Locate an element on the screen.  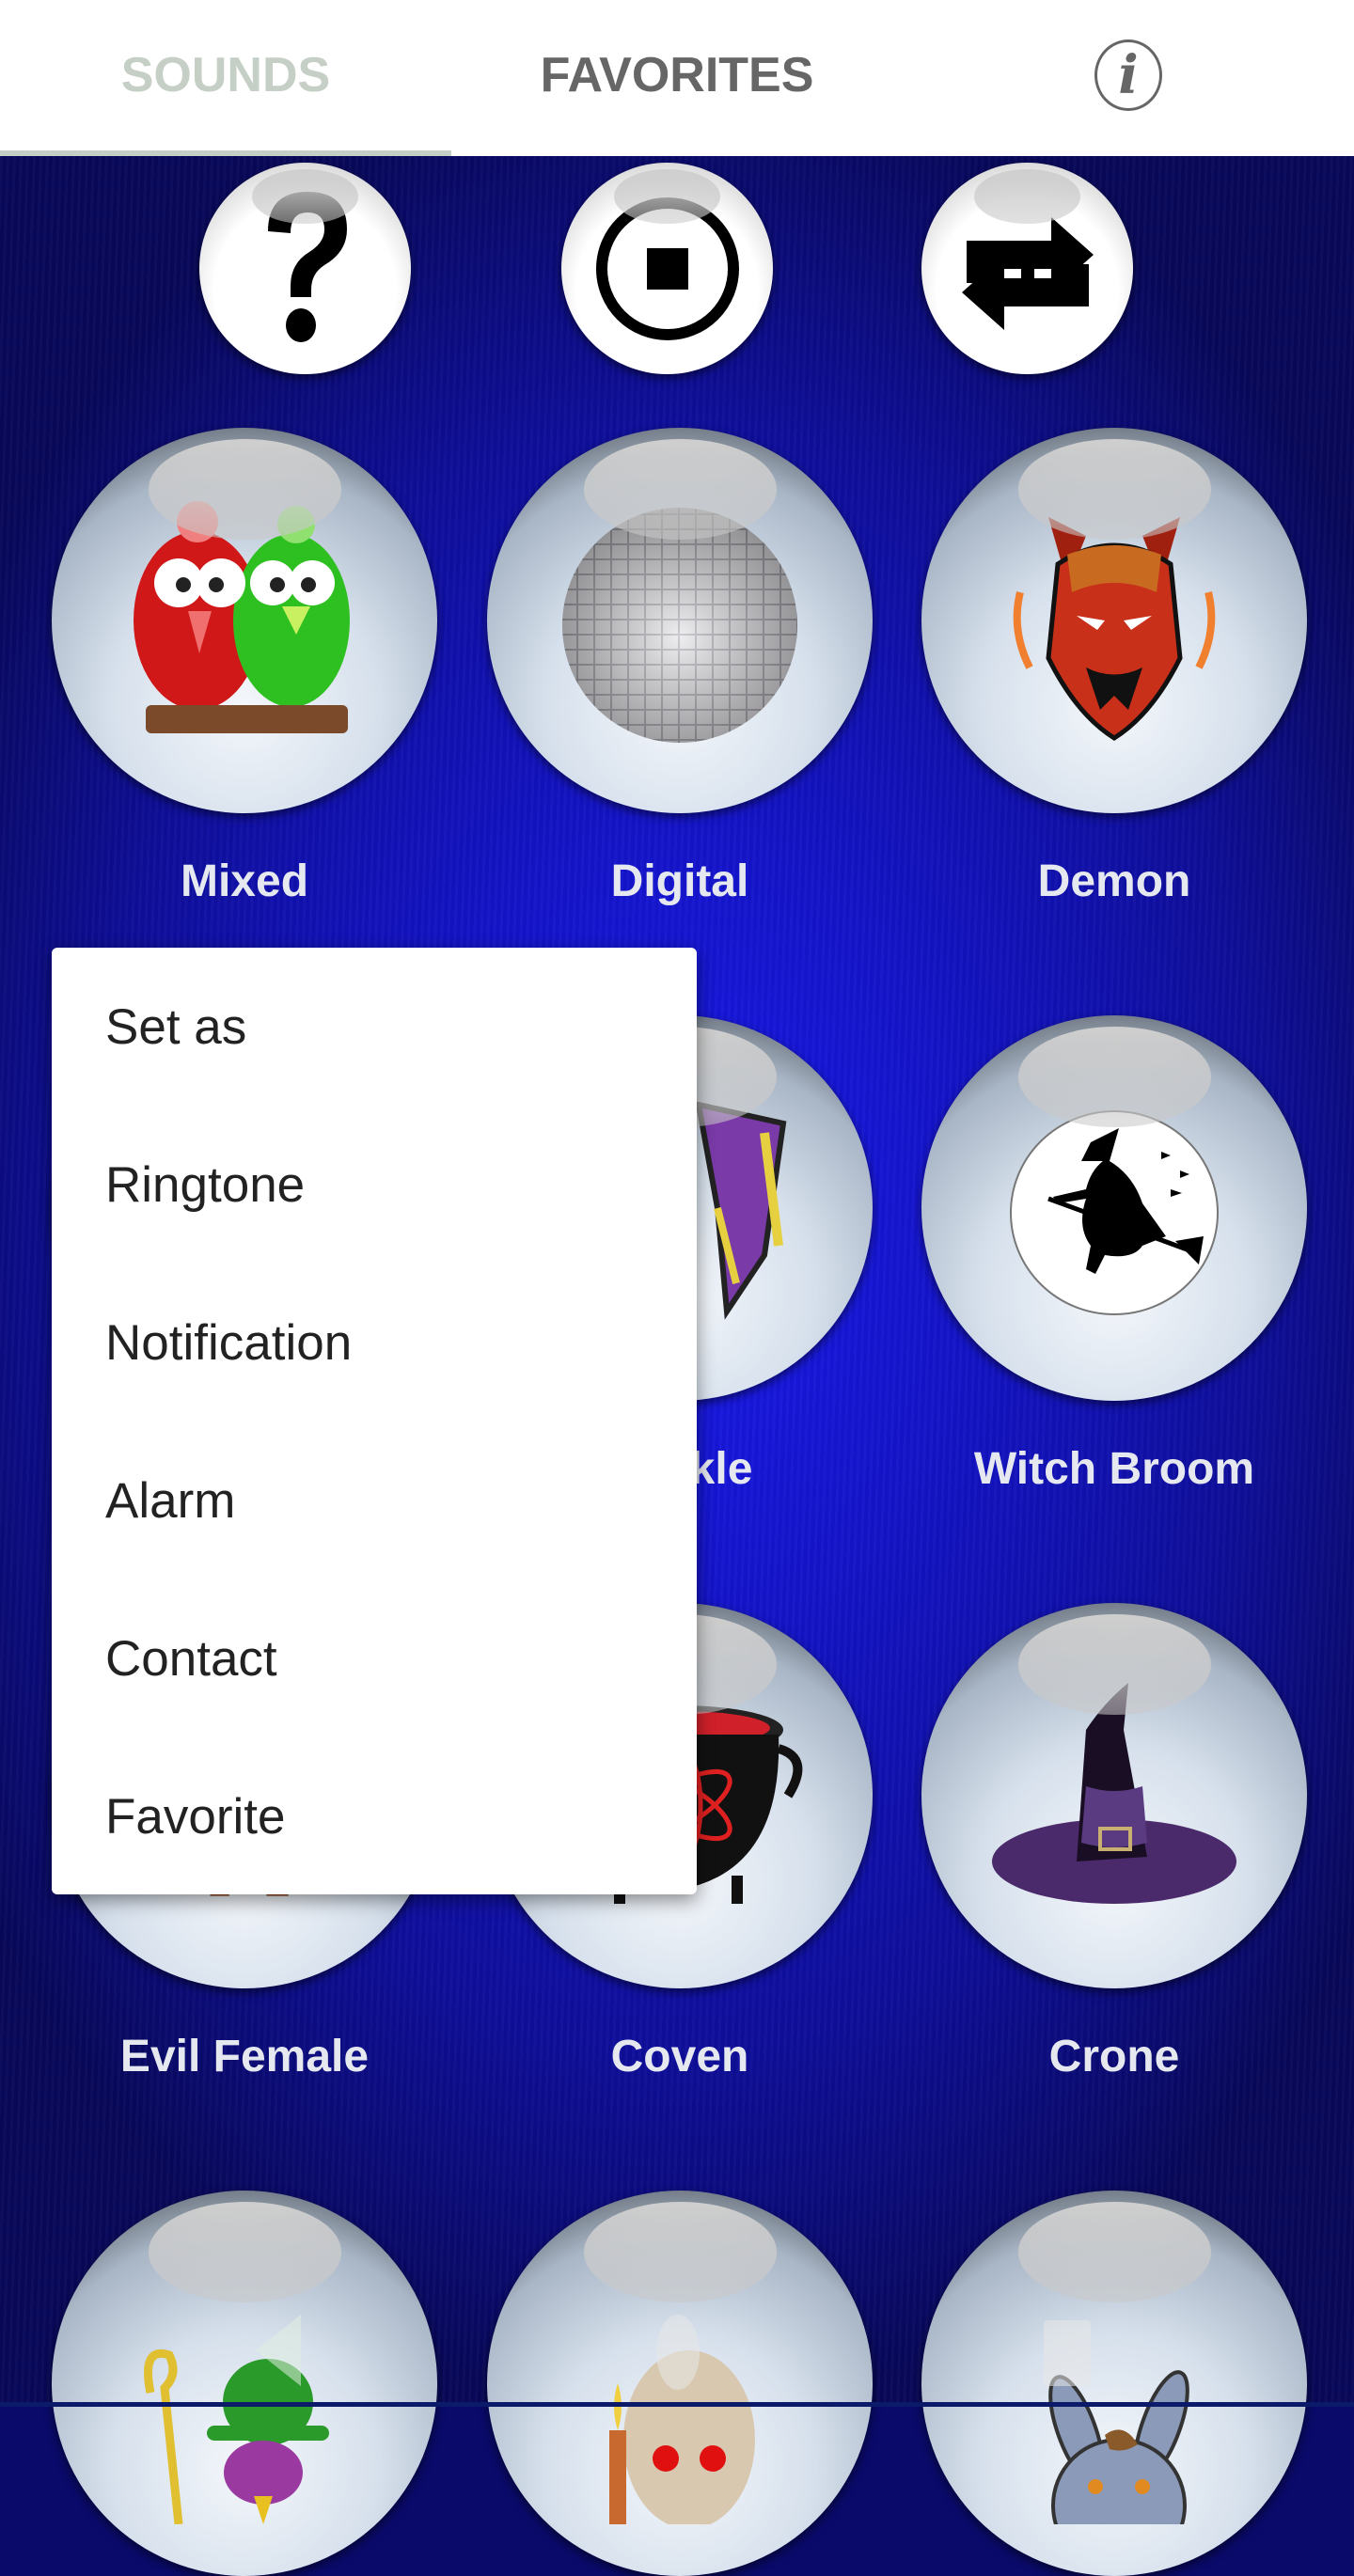
menu-item-favorite: Favorite is located at coordinates (374, 1816).